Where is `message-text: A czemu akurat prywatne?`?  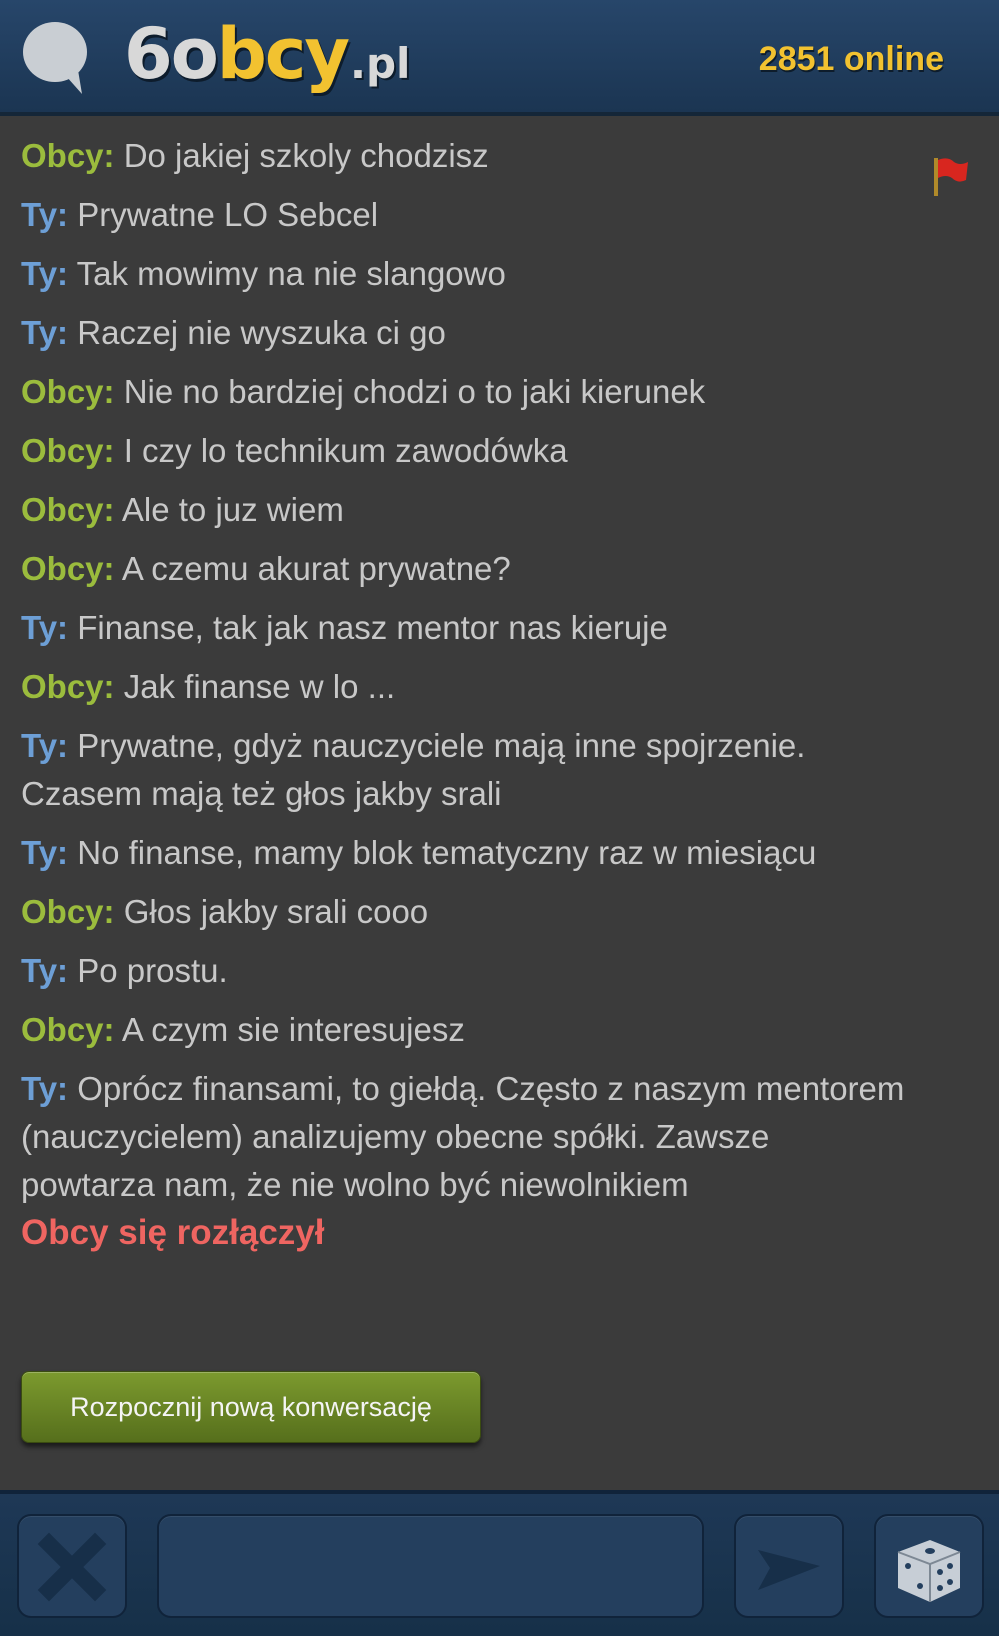 message-text: A czemu akurat prywatne? is located at coordinates (316, 568).